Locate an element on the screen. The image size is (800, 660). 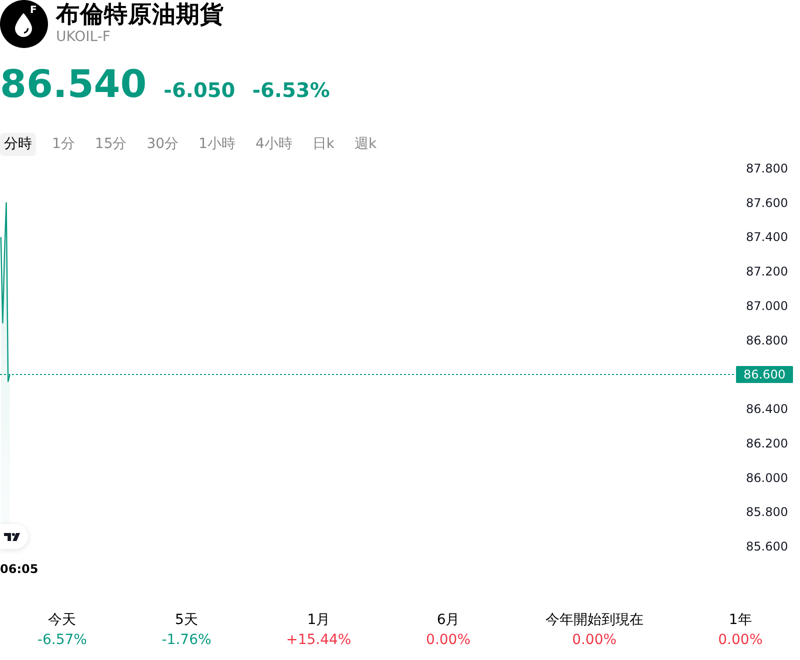
instrument-title: 布倫特原油期貨 is located at coordinates (140, 14).